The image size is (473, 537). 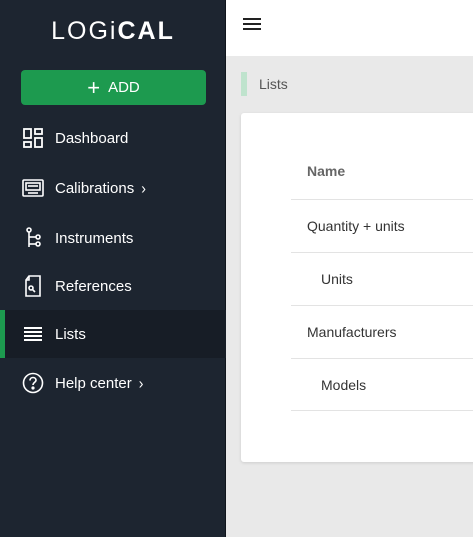 What do you see at coordinates (33, 334) in the screenshot?
I see `list-icon` at bounding box center [33, 334].